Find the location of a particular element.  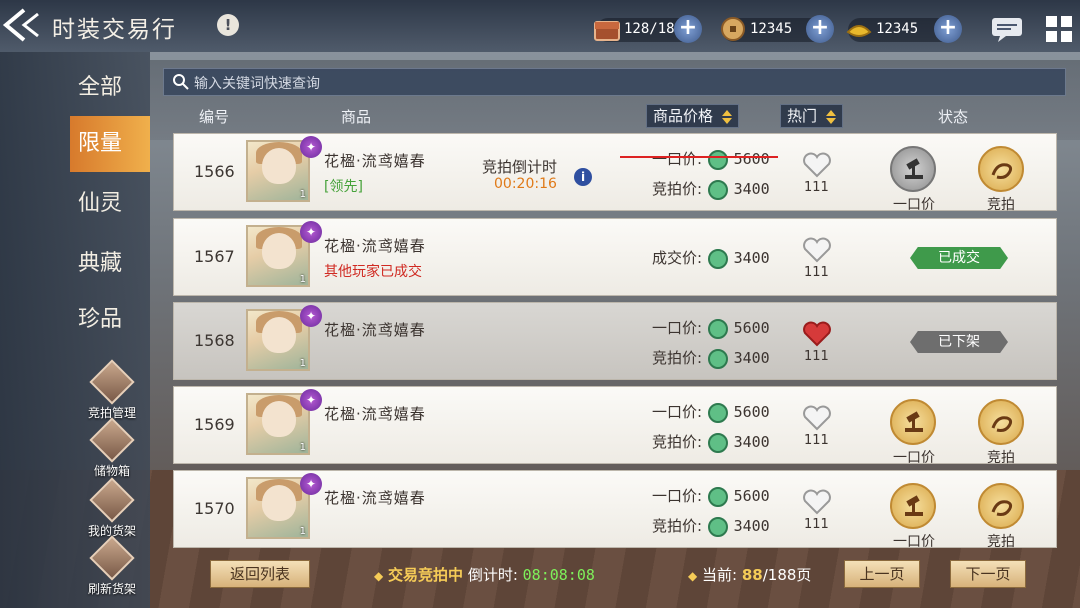

sort-by-hot-button: 热门 is located at coordinates (811, 116).